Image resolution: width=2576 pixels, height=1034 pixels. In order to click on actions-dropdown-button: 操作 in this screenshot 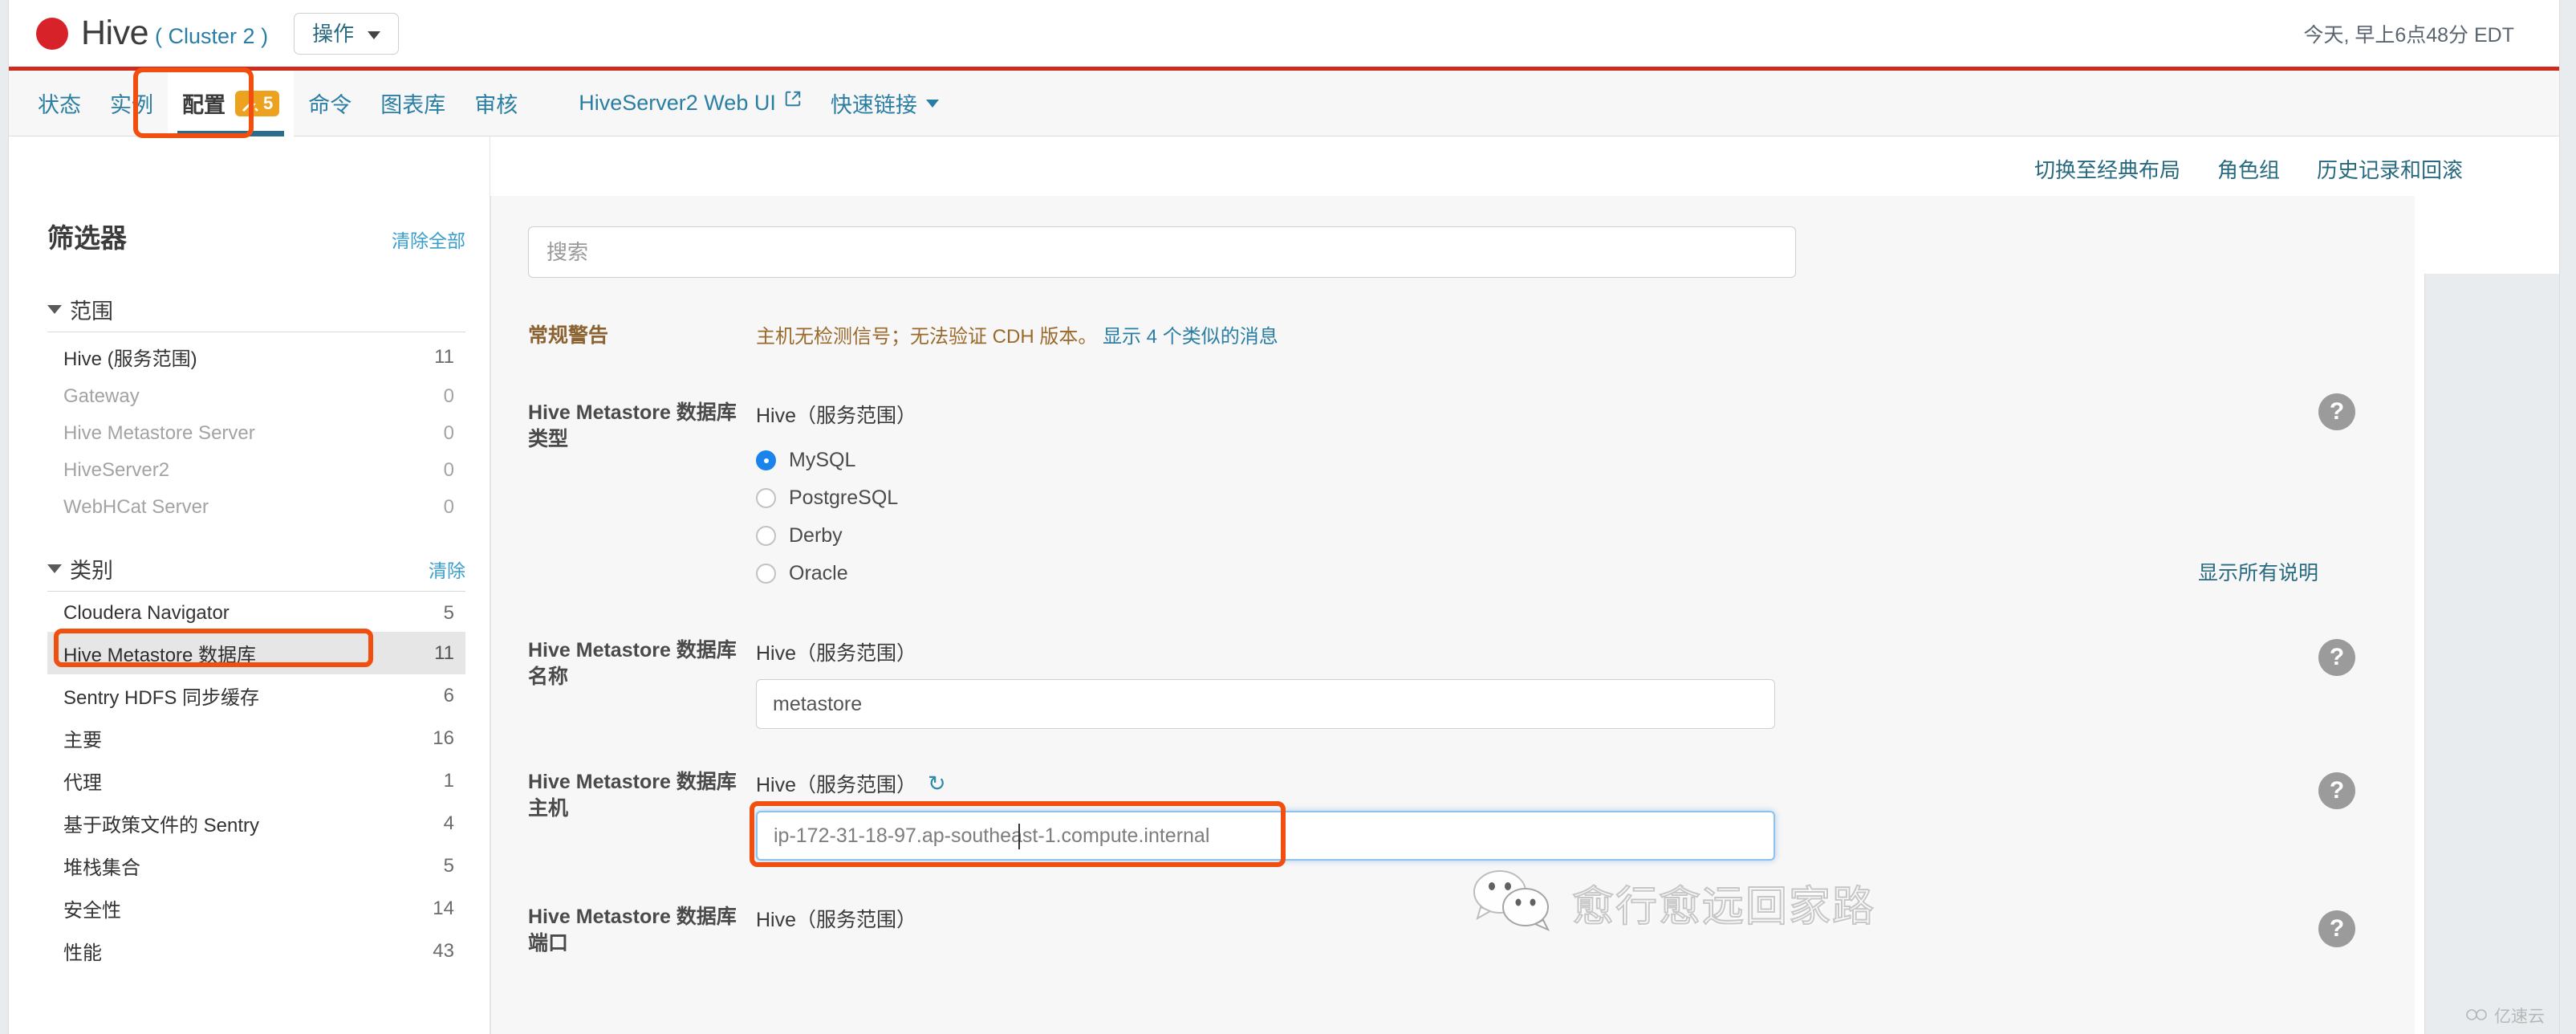, I will do `click(347, 33)`.